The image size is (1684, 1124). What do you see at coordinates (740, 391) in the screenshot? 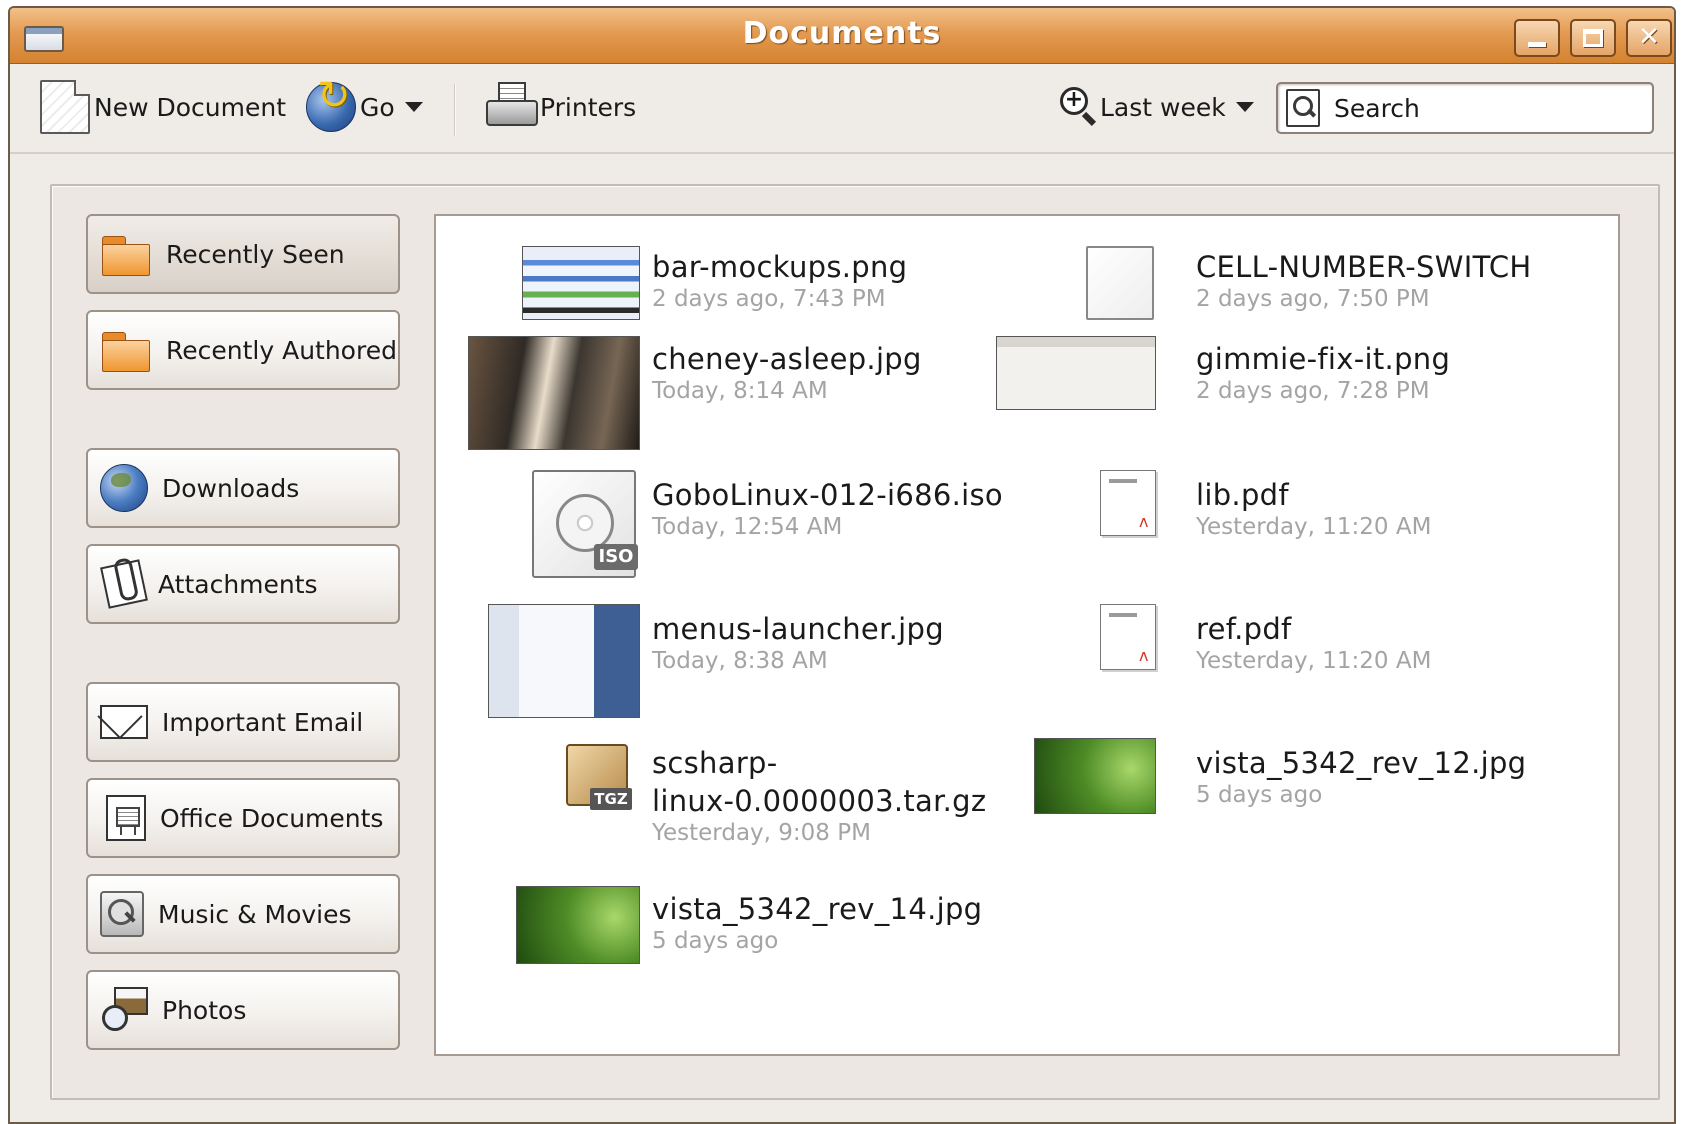
I see `file-date: Today, 8:14 AM` at bounding box center [740, 391].